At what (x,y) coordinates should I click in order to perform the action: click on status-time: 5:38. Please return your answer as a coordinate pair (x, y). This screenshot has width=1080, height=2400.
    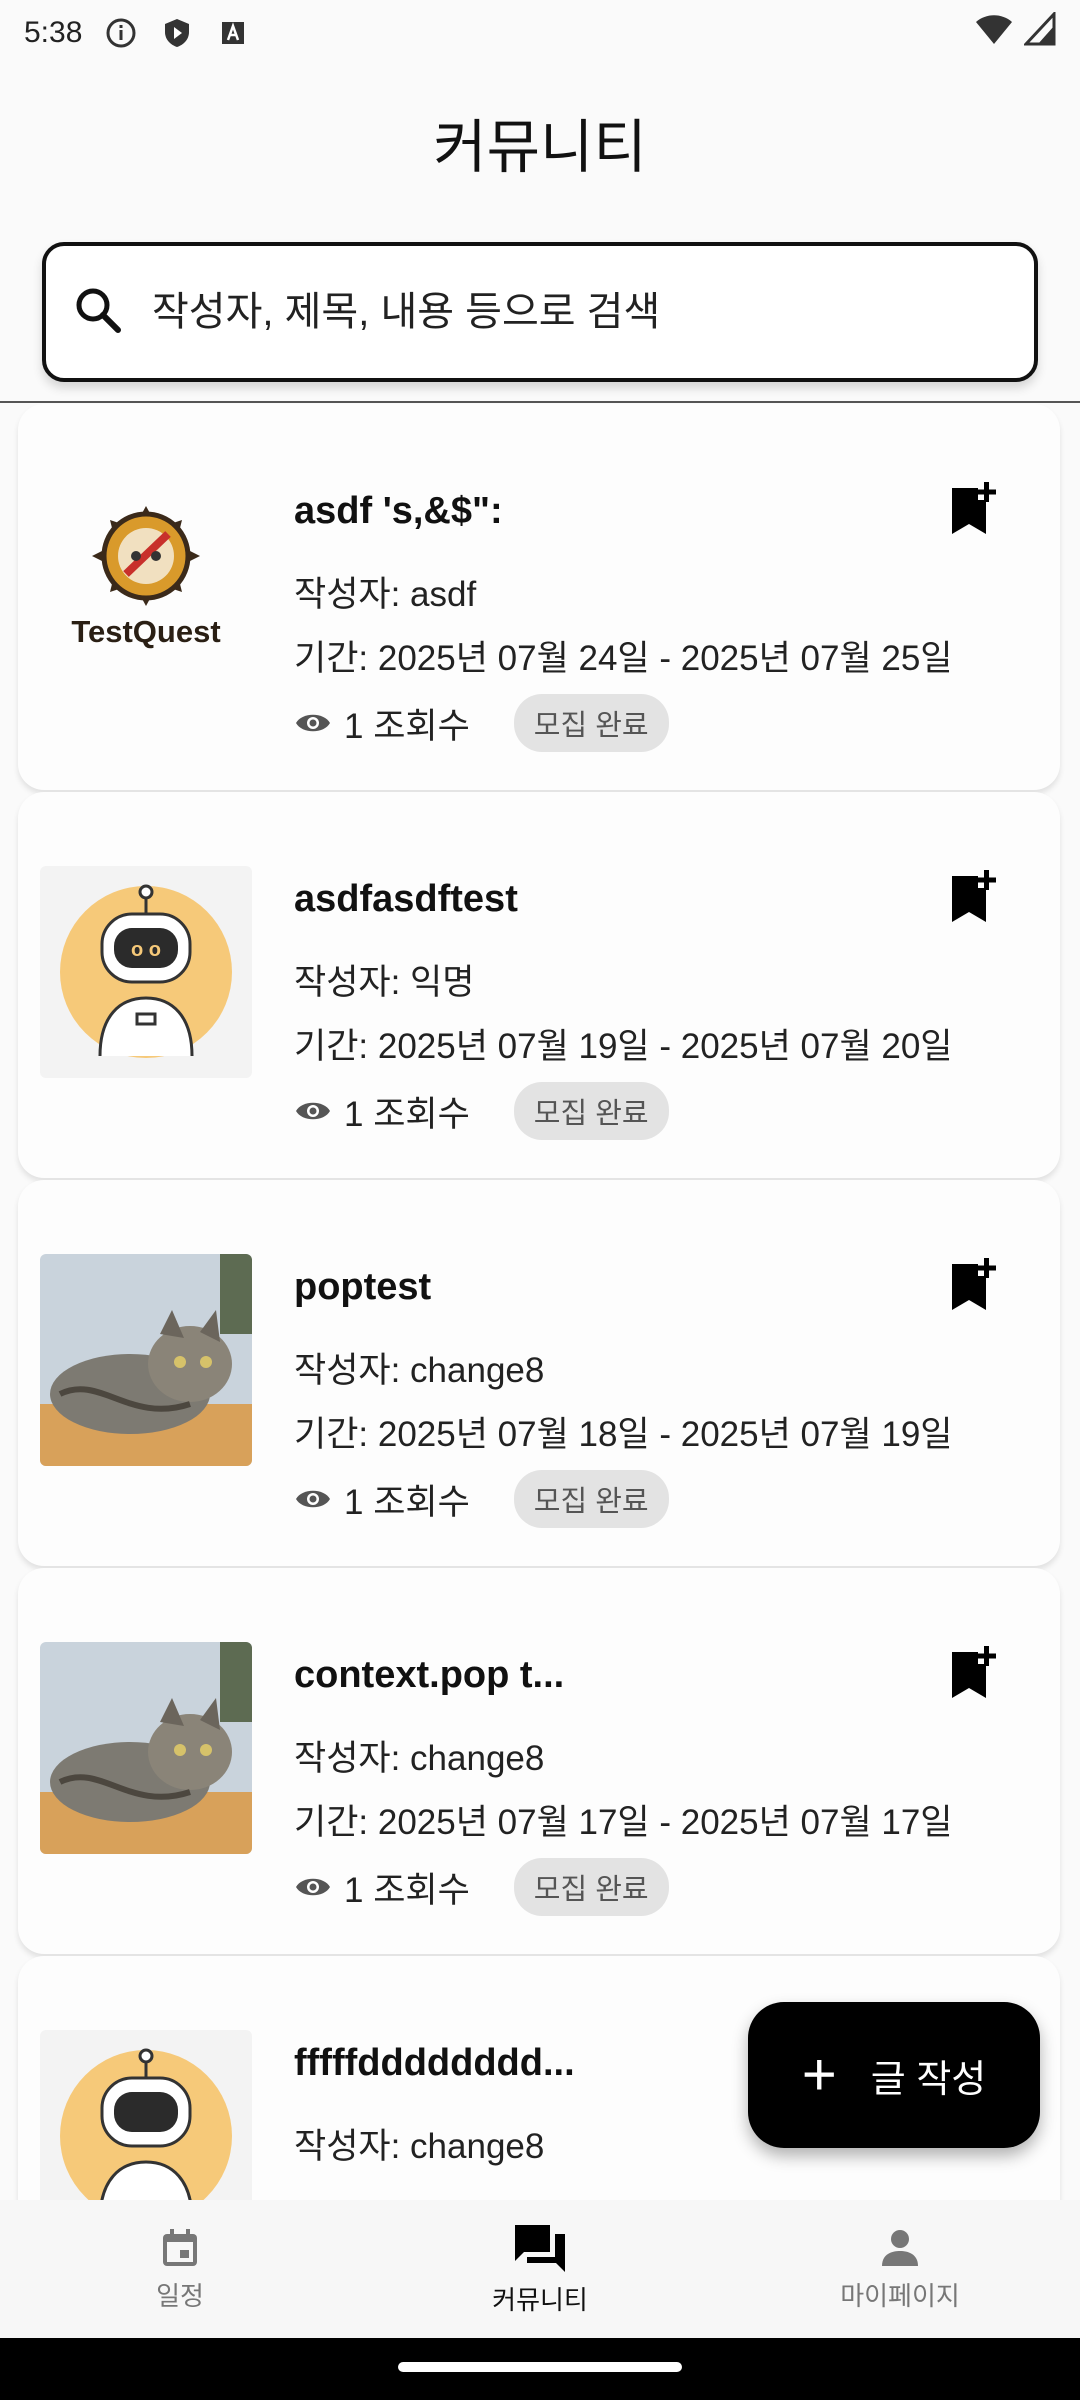
    Looking at the image, I should click on (53, 32).